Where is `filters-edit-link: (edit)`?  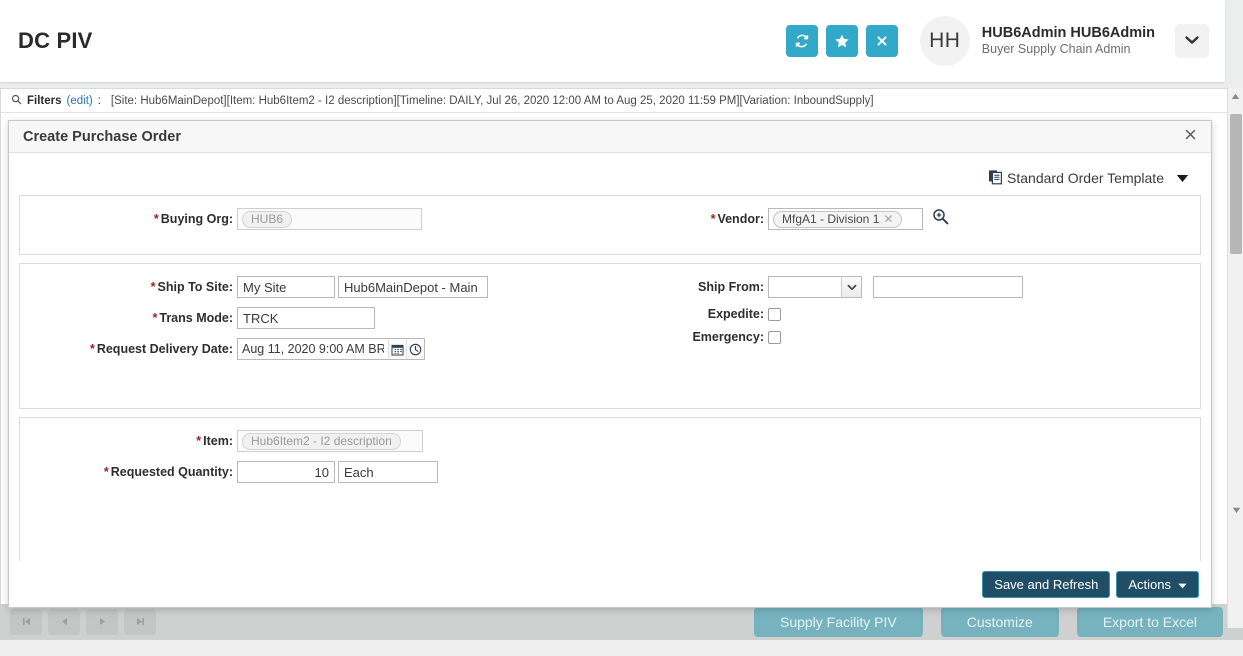
filters-edit-link: (edit) is located at coordinates (80, 101).